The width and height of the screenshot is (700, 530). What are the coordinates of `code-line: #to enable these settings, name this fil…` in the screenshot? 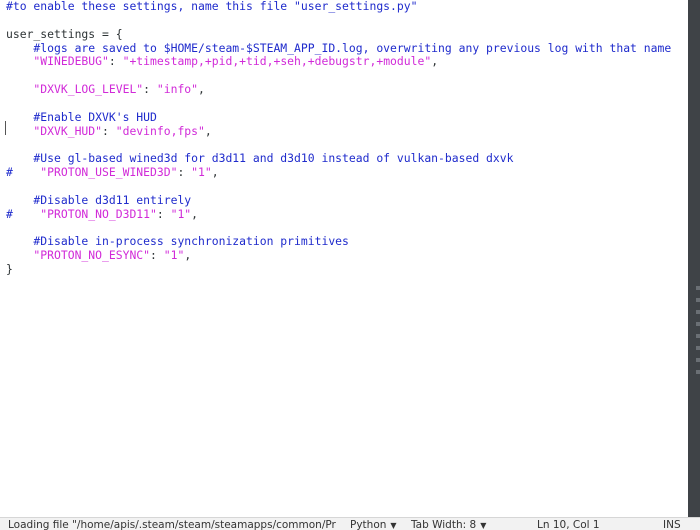 It's located at (211, 6).